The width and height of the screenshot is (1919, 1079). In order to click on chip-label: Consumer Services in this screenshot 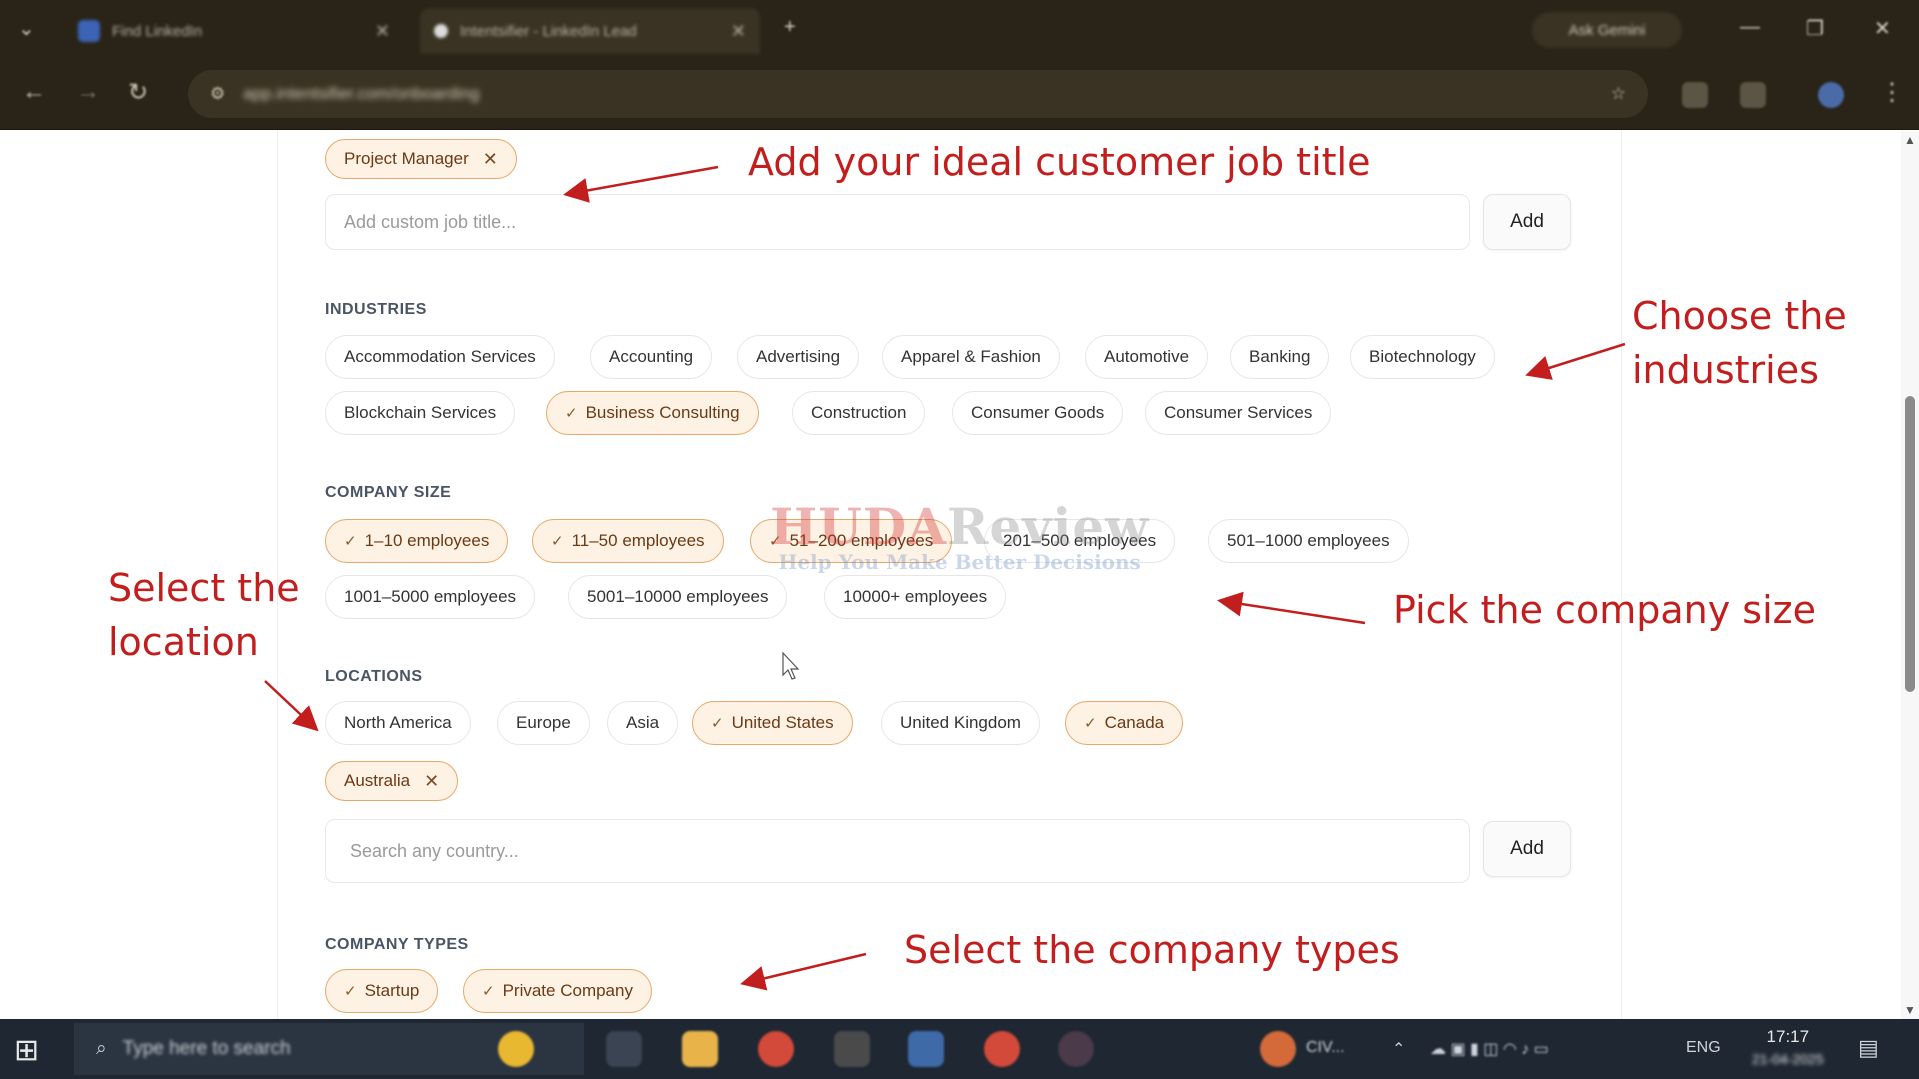, I will do `click(1238, 412)`.